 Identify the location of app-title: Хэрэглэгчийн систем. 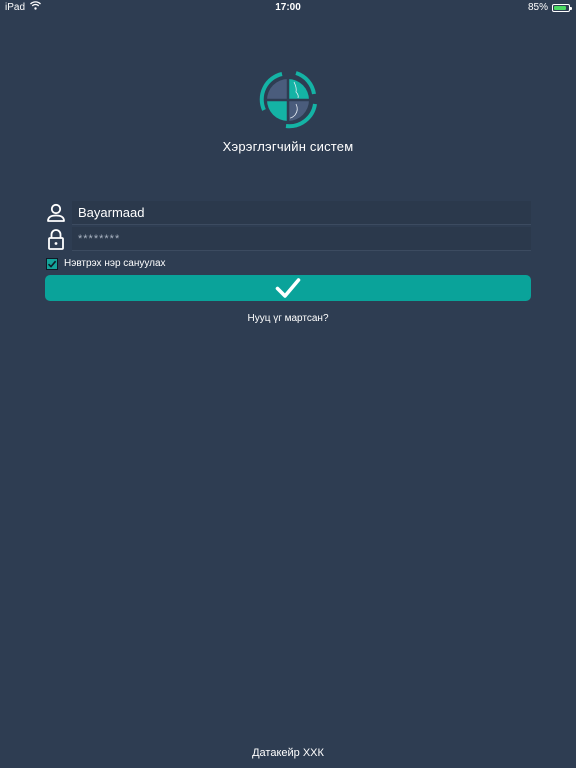
(288, 146).